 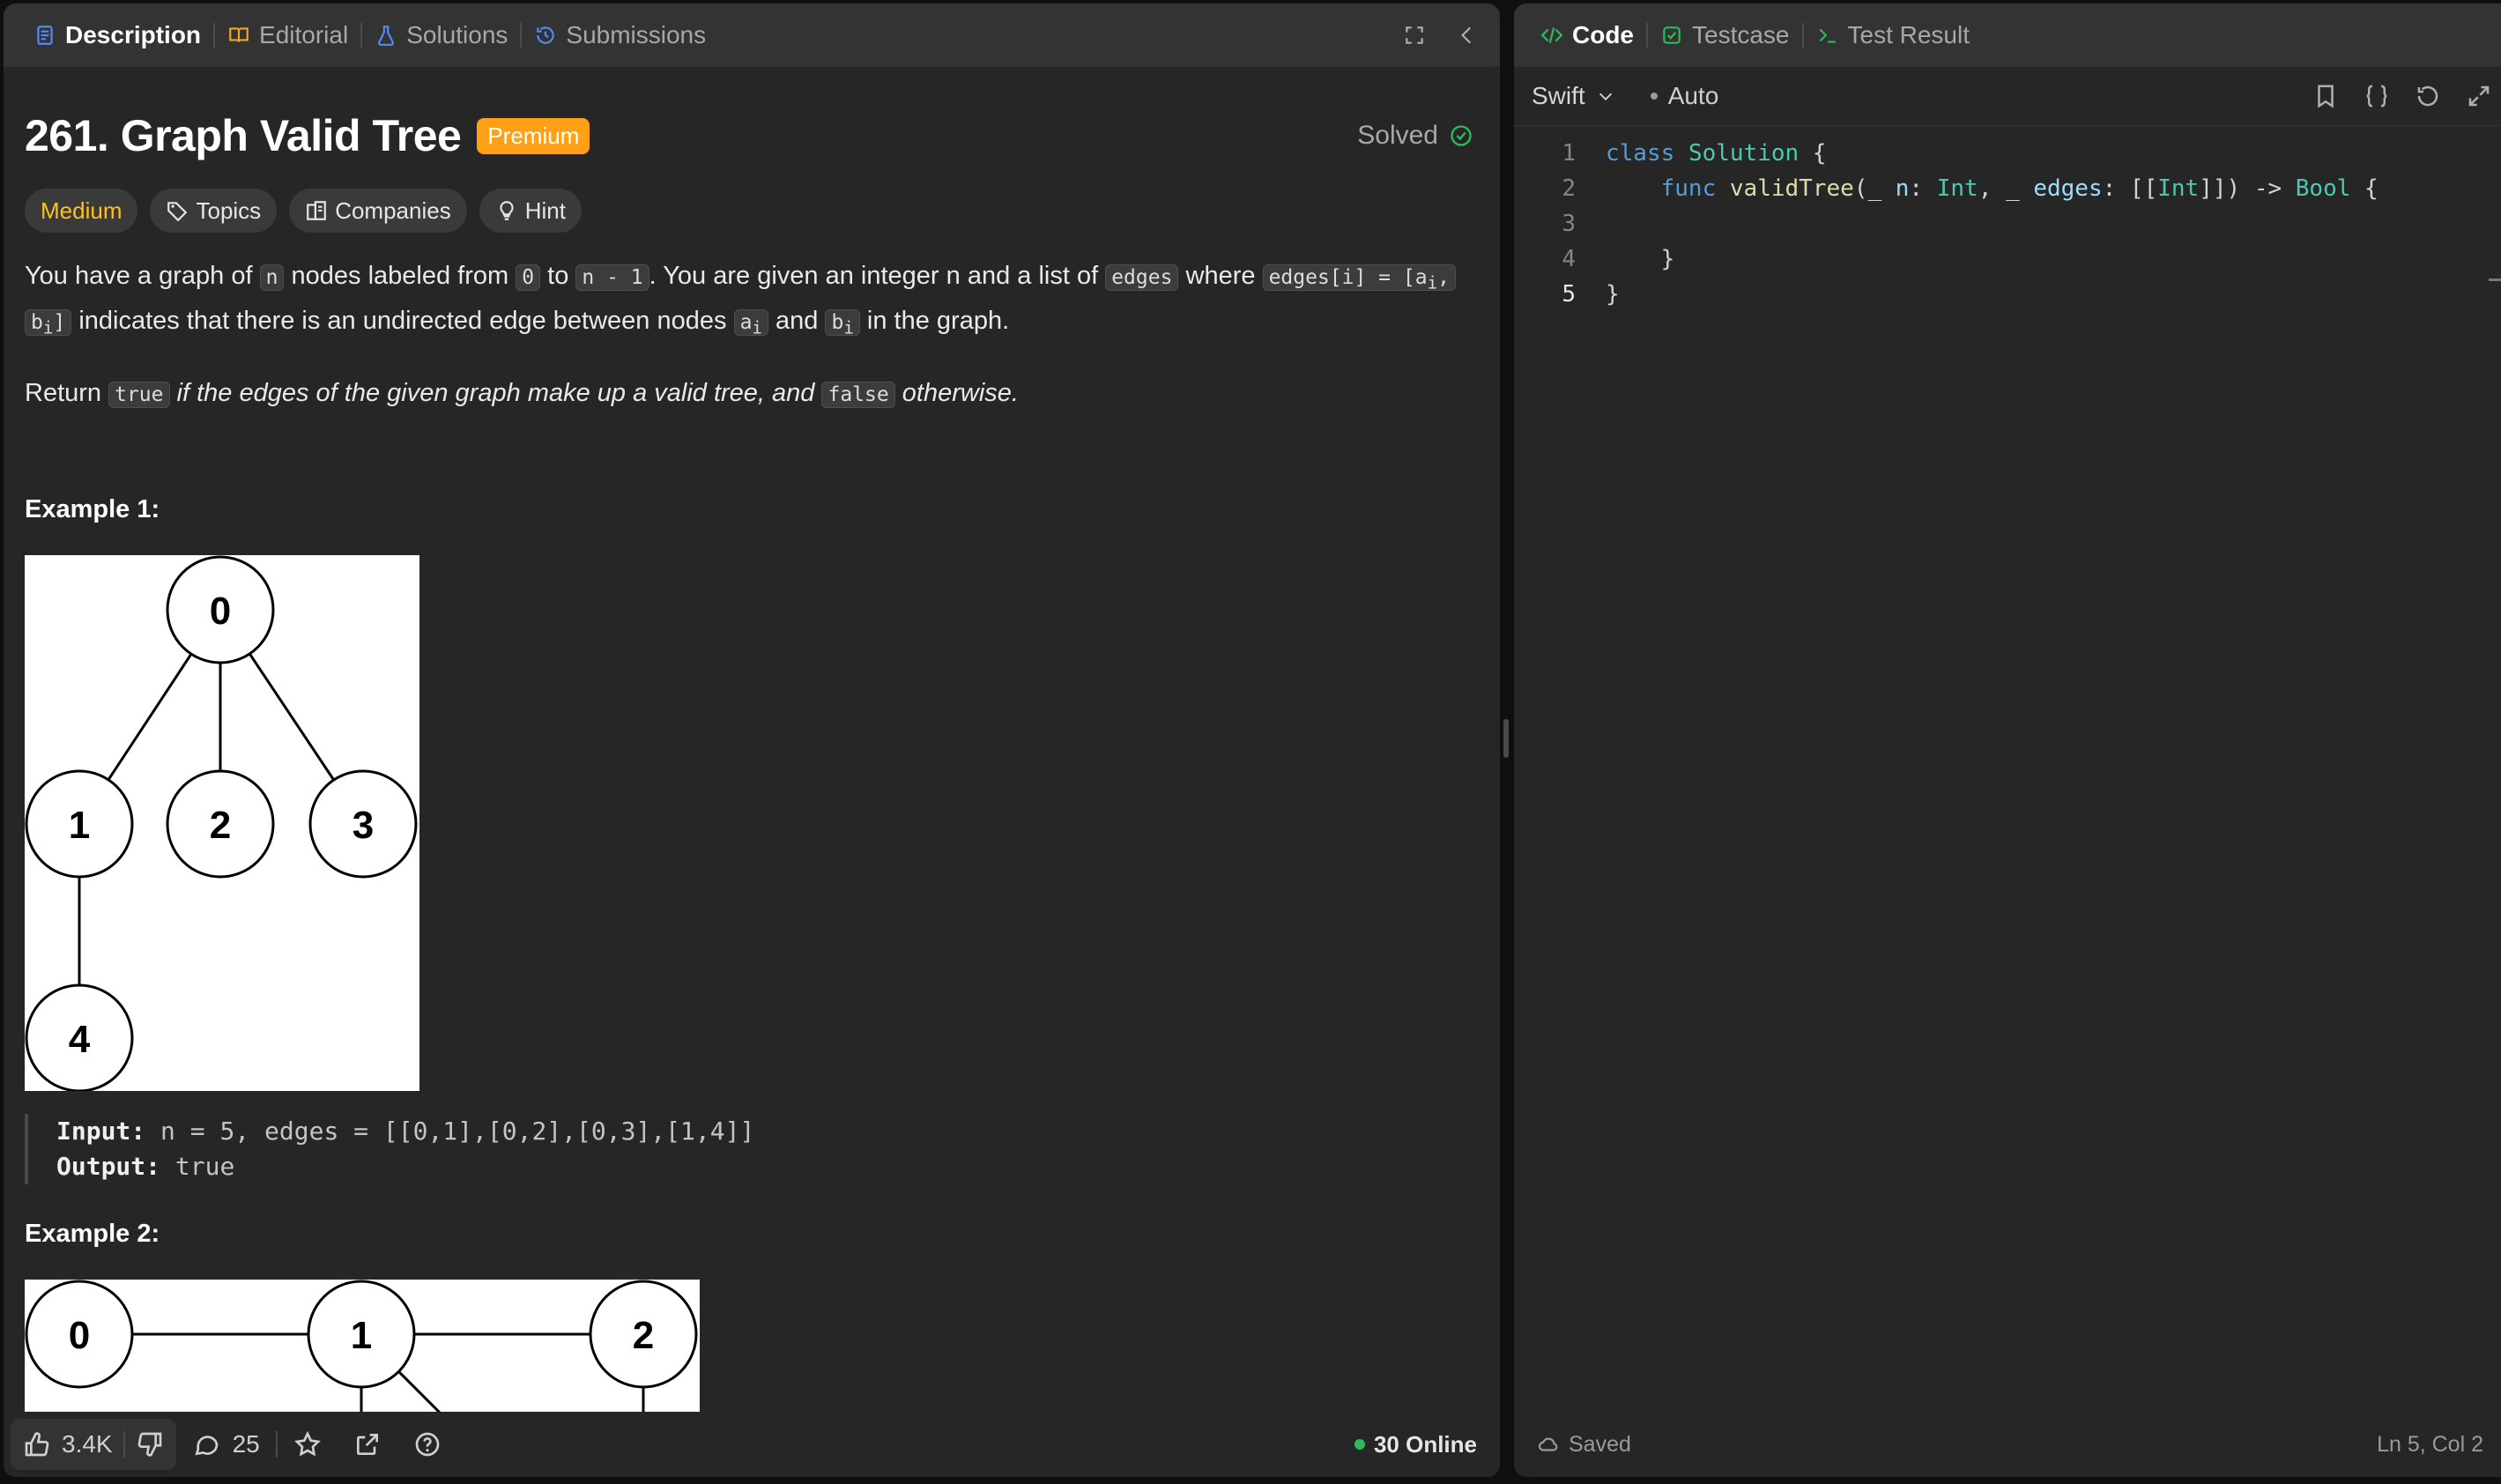 What do you see at coordinates (243, 135) in the screenshot?
I see `problem-title: 261. Graph Valid Tree` at bounding box center [243, 135].